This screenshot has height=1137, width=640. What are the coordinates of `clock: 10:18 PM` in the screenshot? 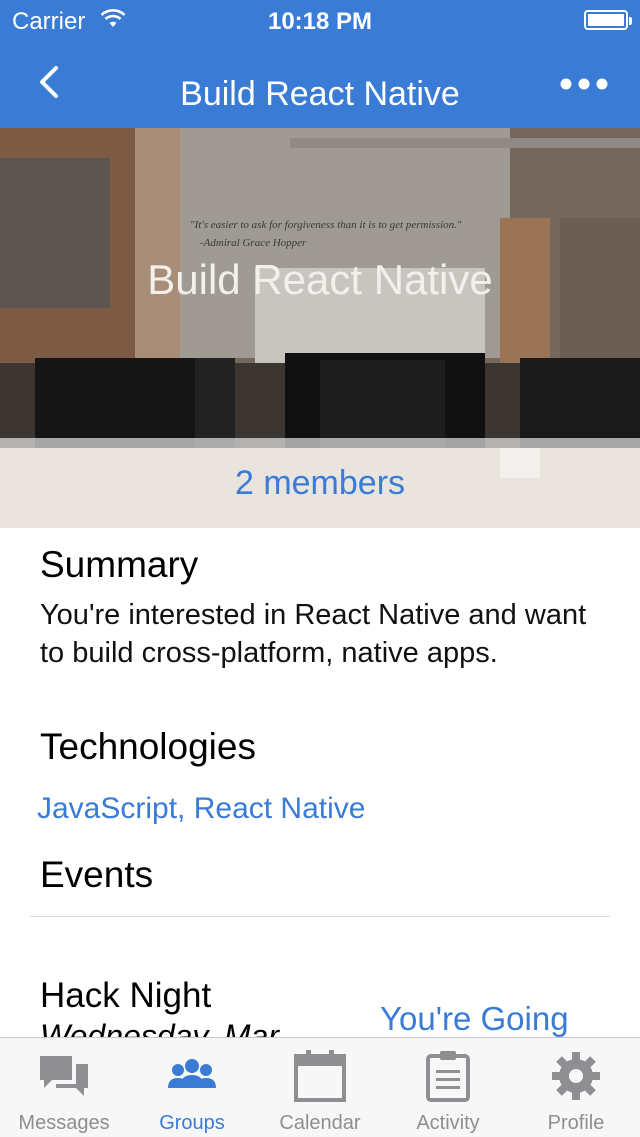 It's located at (320, 21).